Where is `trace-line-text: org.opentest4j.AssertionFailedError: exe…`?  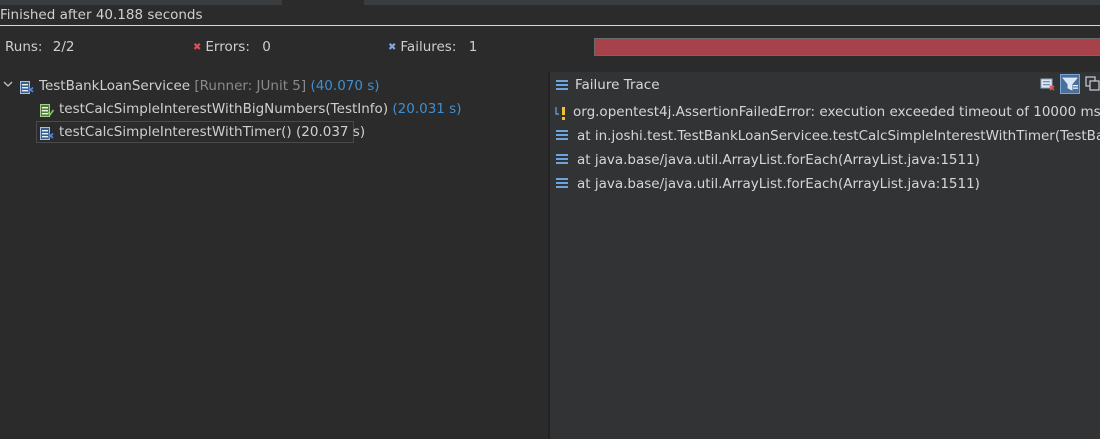 trace-line-text: org.opentest4j.AssertionFailedError: exe… is located at coordinates (836, 112).